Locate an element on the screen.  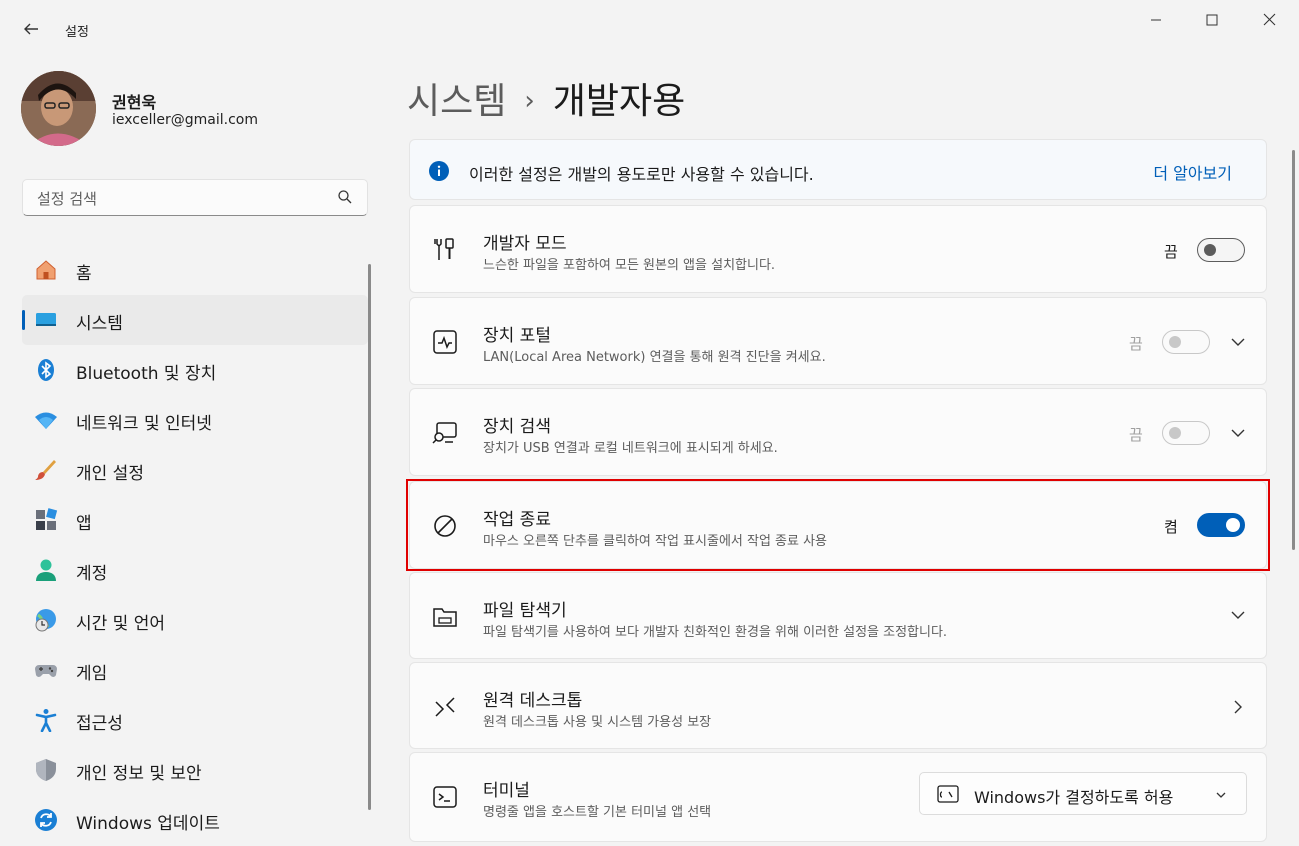
back-button is located at coordinates (31, 31).